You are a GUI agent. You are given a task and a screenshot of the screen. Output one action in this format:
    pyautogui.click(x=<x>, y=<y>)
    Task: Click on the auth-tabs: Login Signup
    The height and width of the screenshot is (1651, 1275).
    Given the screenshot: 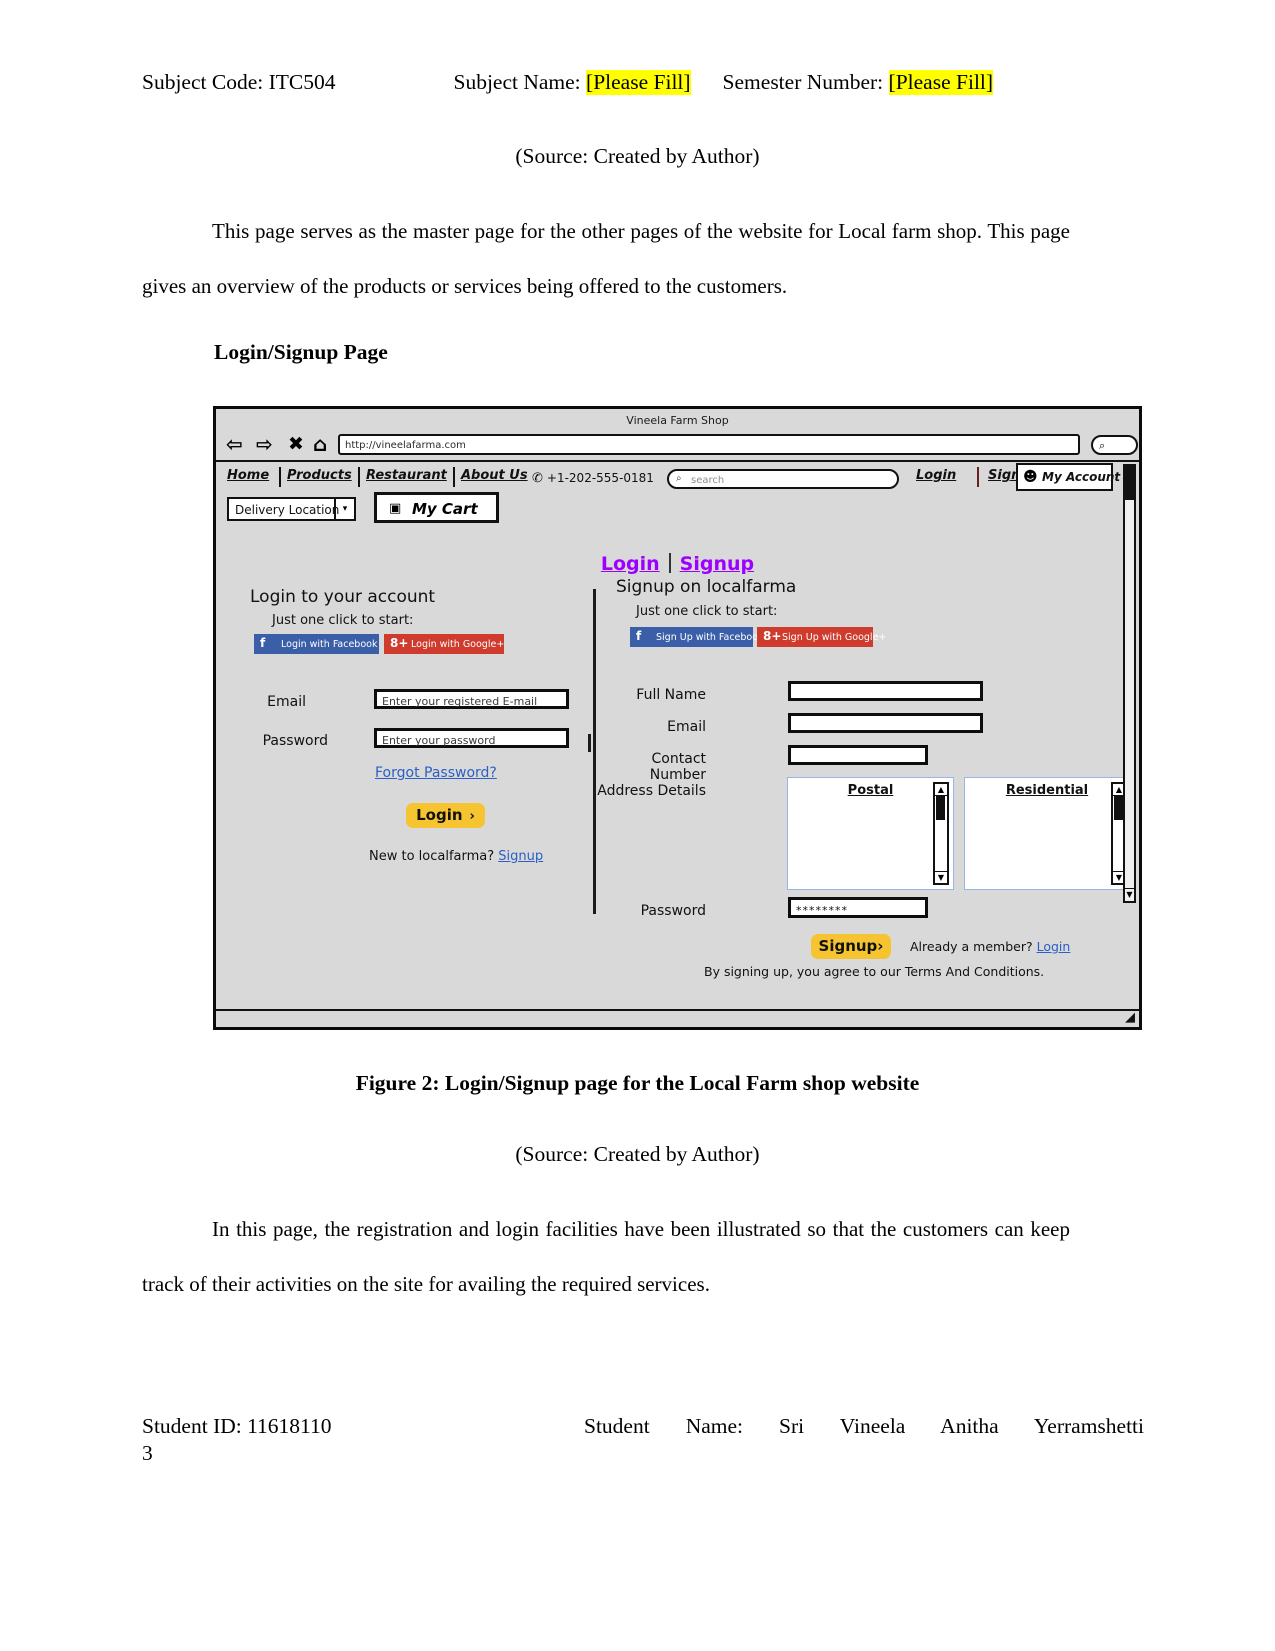 What is the action you would take?
    pyautogui.click(x=677, y=564)
    